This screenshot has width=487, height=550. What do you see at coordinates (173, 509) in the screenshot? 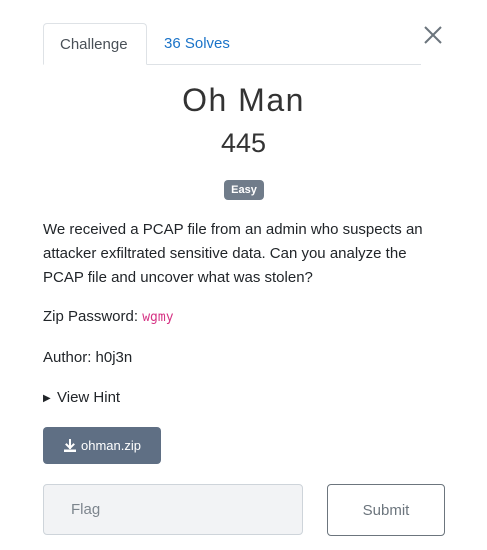
I see `flag-input` at bounding box center [173, 509].